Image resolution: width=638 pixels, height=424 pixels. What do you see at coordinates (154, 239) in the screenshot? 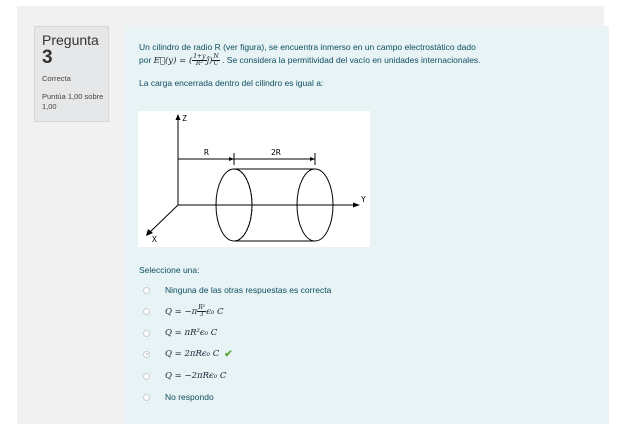
I see `axis-x-label: X` at bounding box center [154, 239].